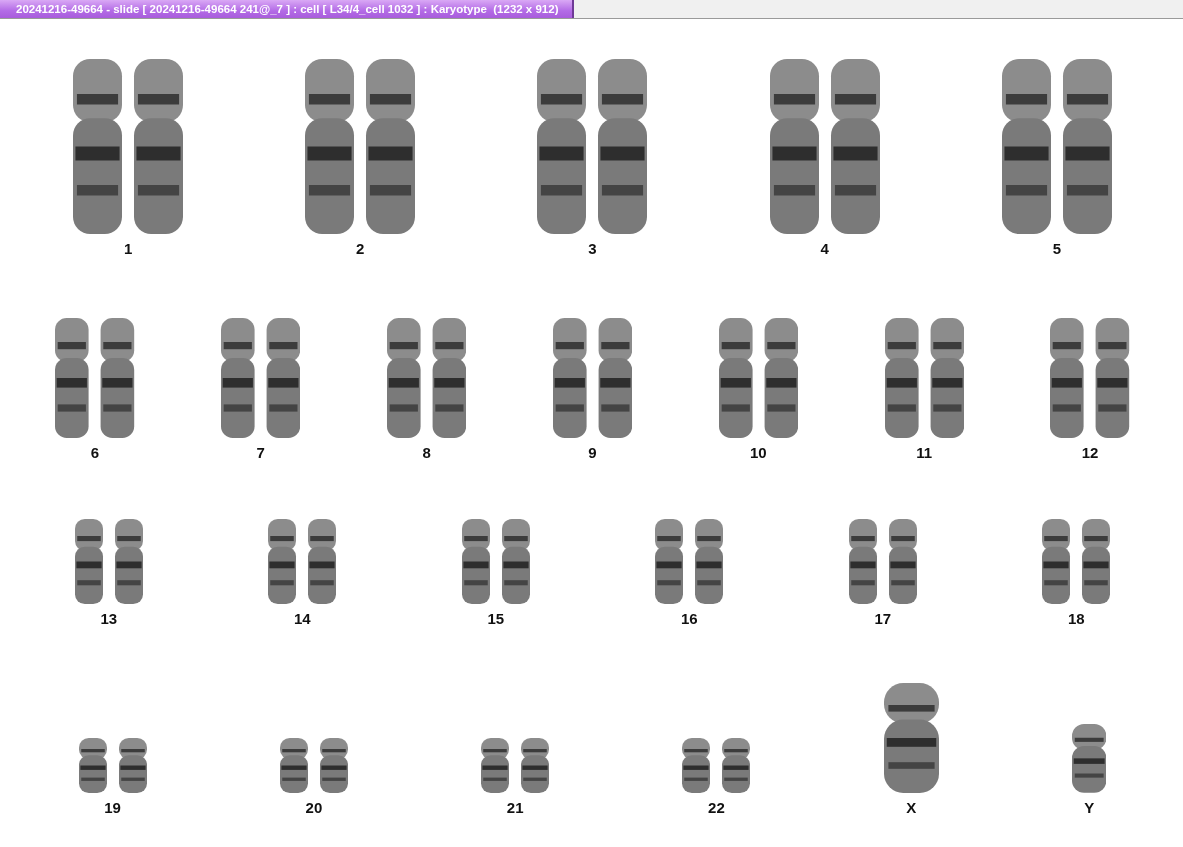 The height and width of the screenshot is (847, 1183). Describe the element at coordinates (302, 618) in the screenshot. I see `chromosome-label: 14` at that location.